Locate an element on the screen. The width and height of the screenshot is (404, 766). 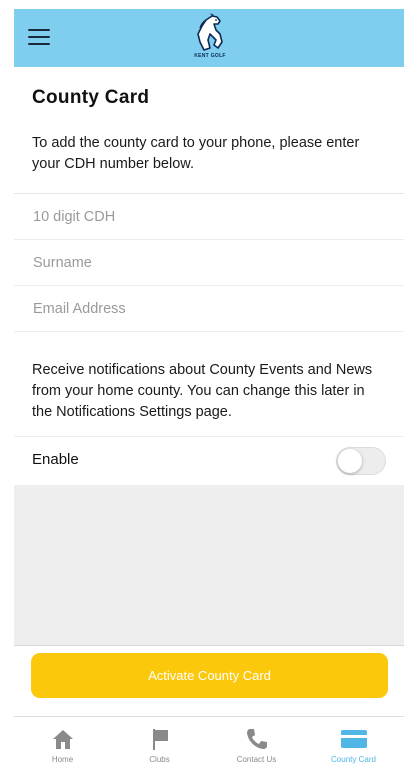
horse-logo-icon is located at coordinates (210, 32).